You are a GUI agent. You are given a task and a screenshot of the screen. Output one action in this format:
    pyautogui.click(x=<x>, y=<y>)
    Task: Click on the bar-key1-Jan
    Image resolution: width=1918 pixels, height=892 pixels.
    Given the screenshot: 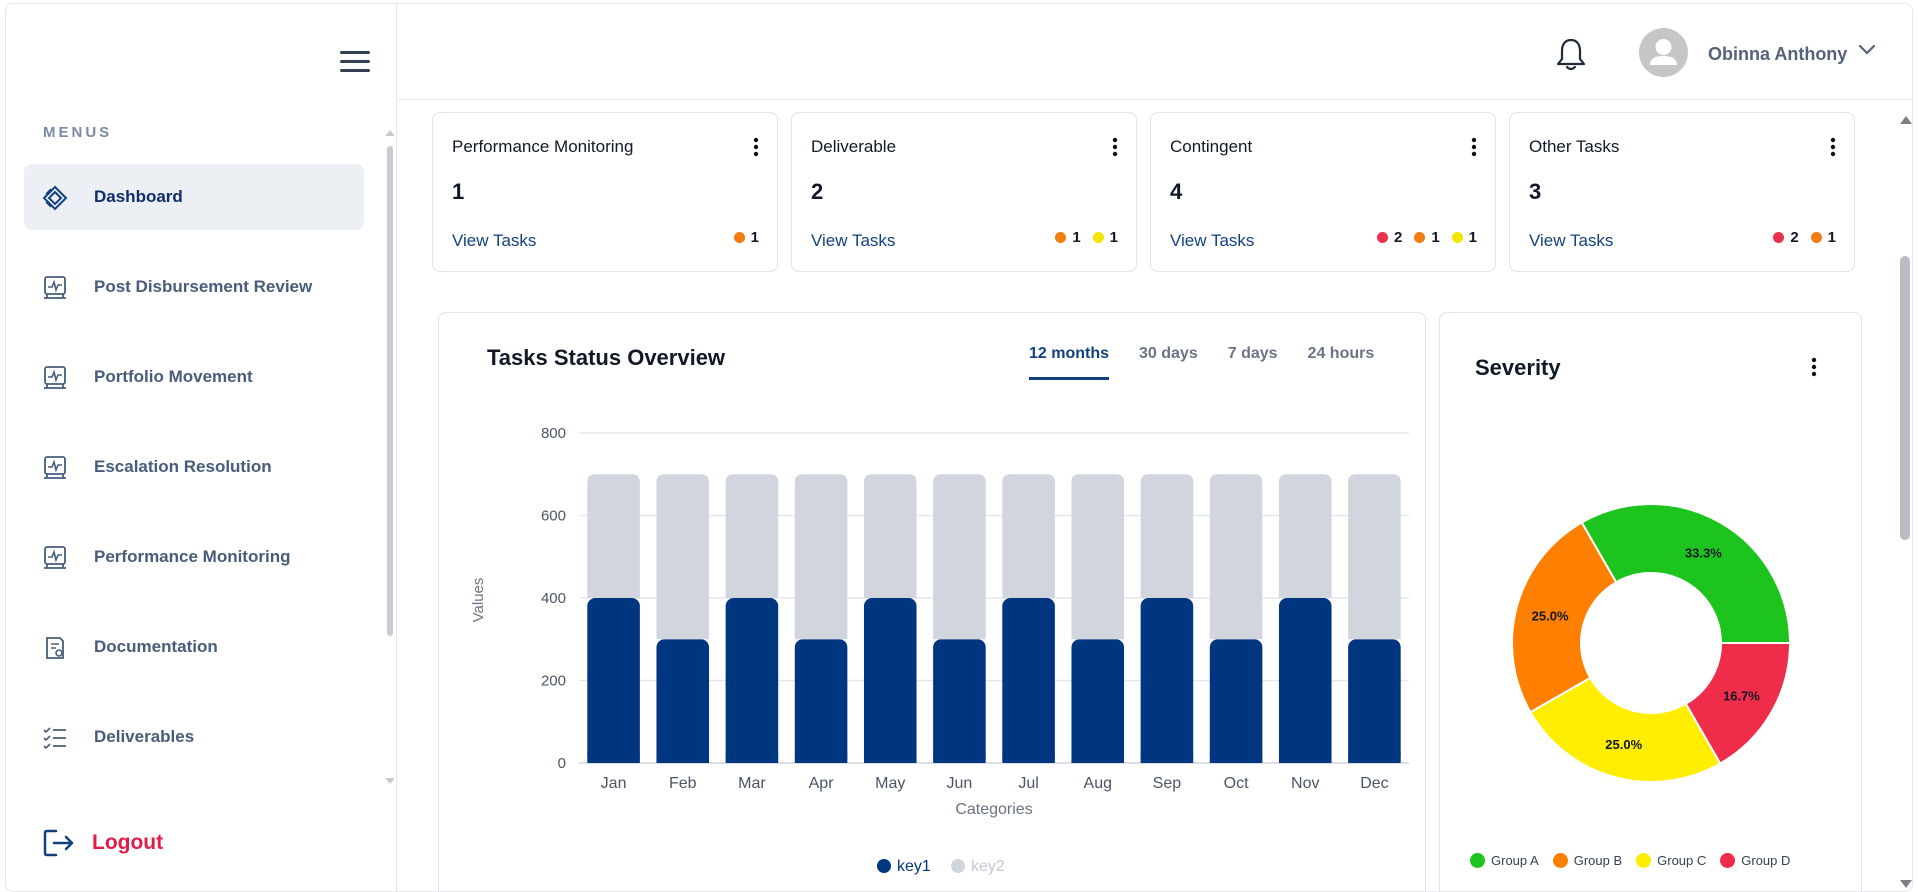 What is the action you would take?
    pyautogui.click(x=613, y=680)
    